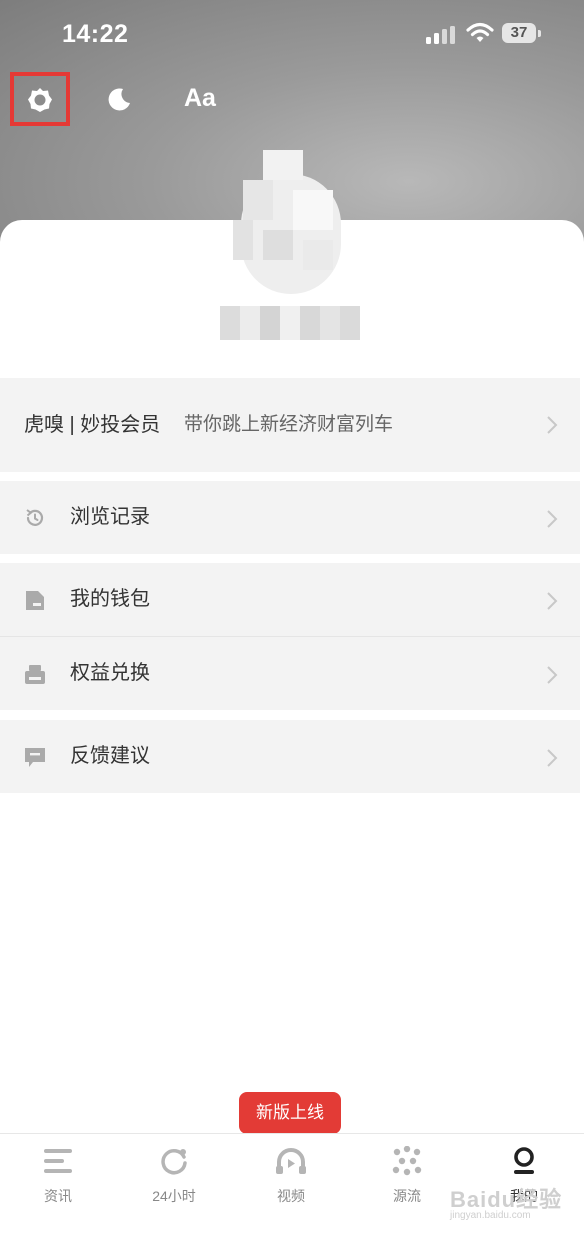 This screenshot has height=1239, width=584. Describe the element at coordinates (95, 34) in the screenshot. I see `status-time: 14:22` at that location.